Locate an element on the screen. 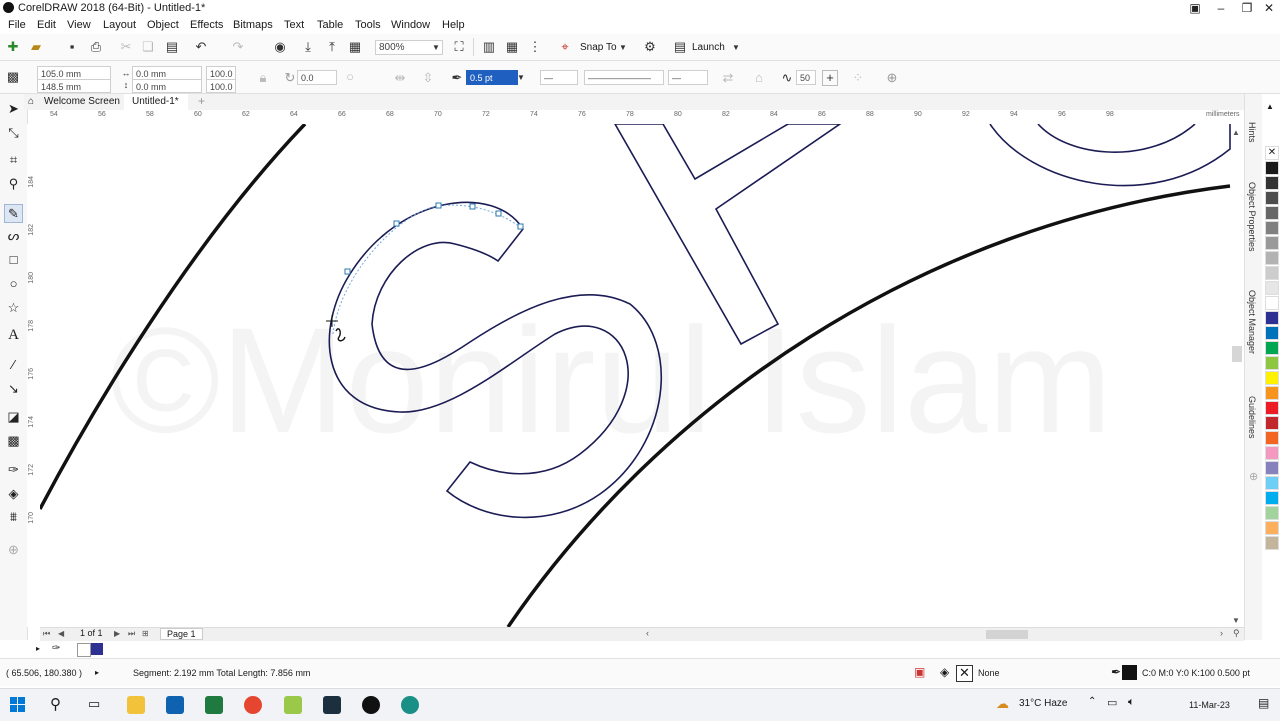  menu-edit: Edit is located at coordinates (46, 25).